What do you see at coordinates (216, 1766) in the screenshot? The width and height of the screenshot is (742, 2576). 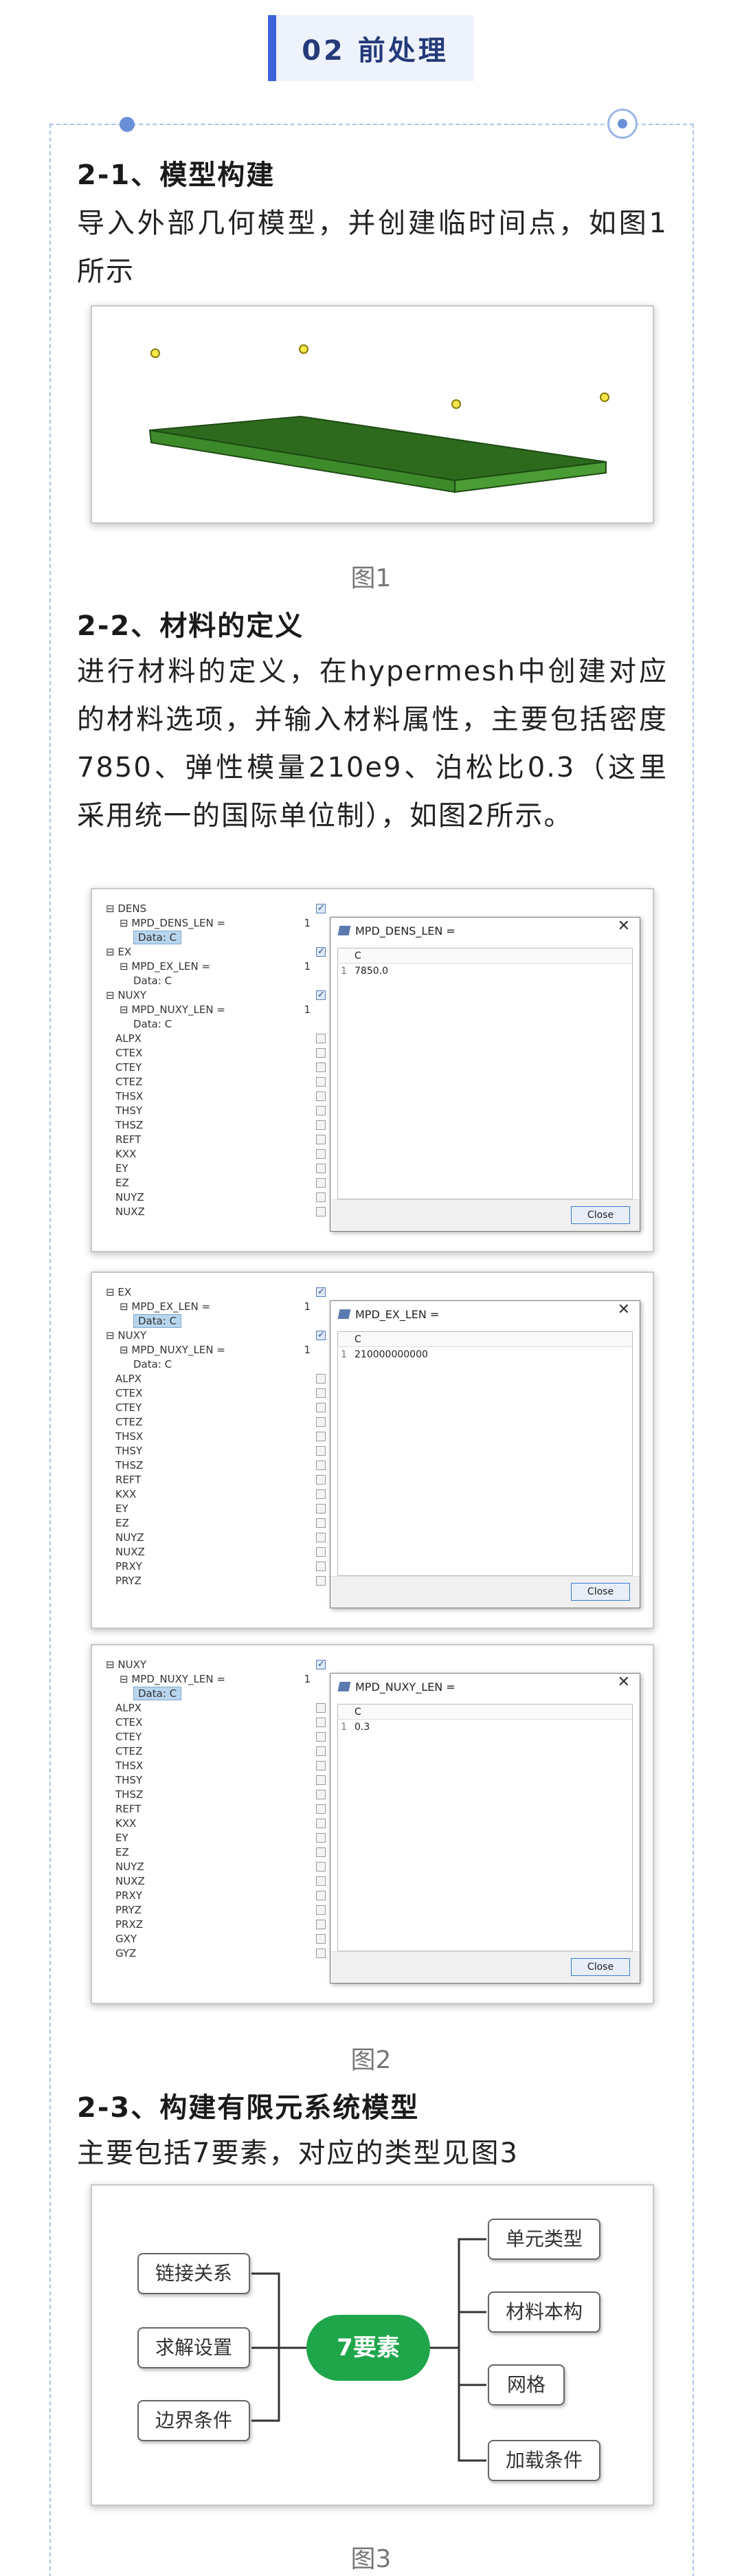 I see `material-tree-row: THSX` at bounding box center [216, 1766].